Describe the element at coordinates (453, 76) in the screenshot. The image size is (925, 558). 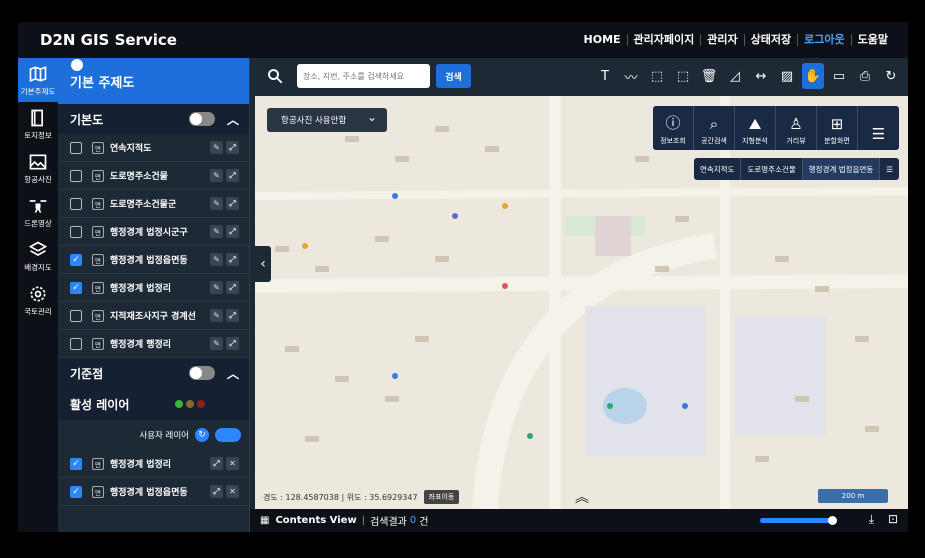
I see `search-button: 검색` at that location.